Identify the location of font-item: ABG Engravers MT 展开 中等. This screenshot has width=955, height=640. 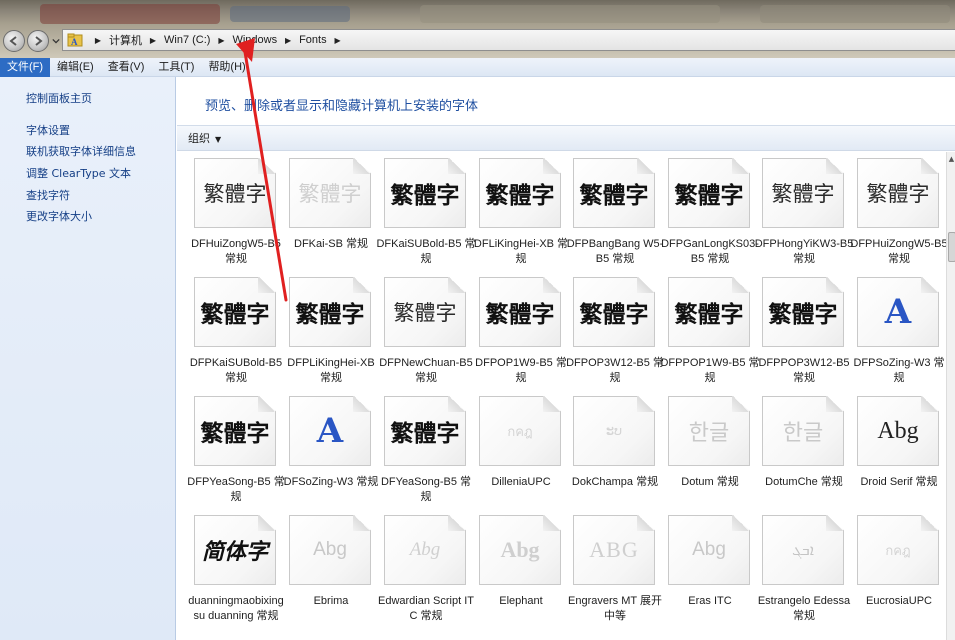
(615, 574).